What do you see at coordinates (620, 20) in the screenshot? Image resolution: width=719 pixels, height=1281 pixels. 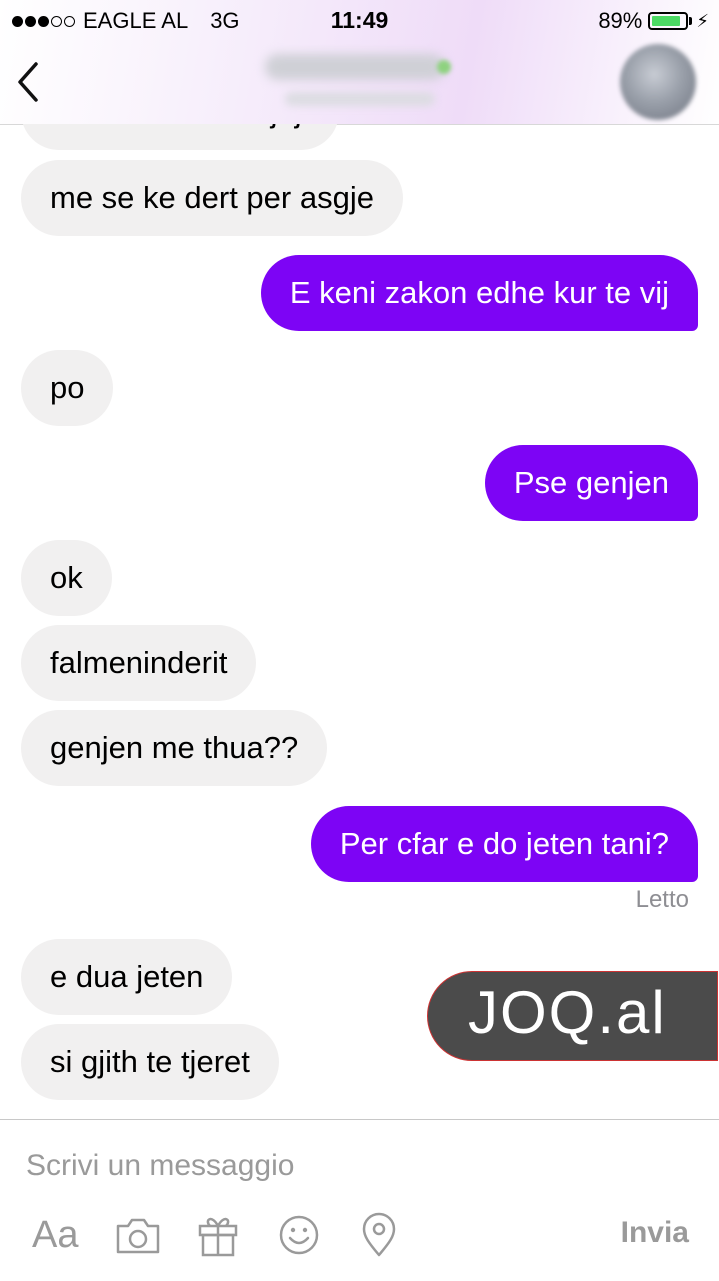 I see `battery-percent: 89%` at bounding box center [620, 20].